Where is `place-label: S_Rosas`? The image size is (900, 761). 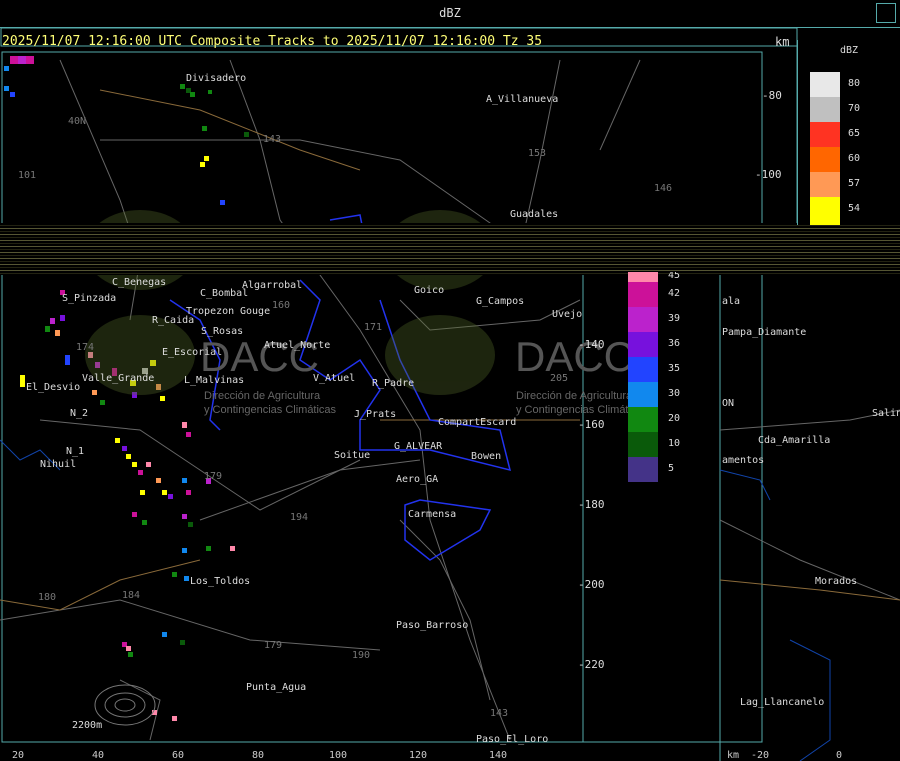
place-label: S_Rosas is located at coordinates (222, 331).